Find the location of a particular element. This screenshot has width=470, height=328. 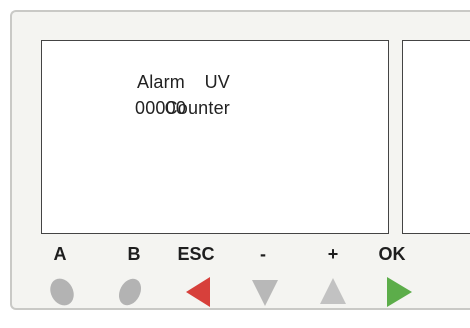

key-label-b: B is located at coordinates (134, 254).